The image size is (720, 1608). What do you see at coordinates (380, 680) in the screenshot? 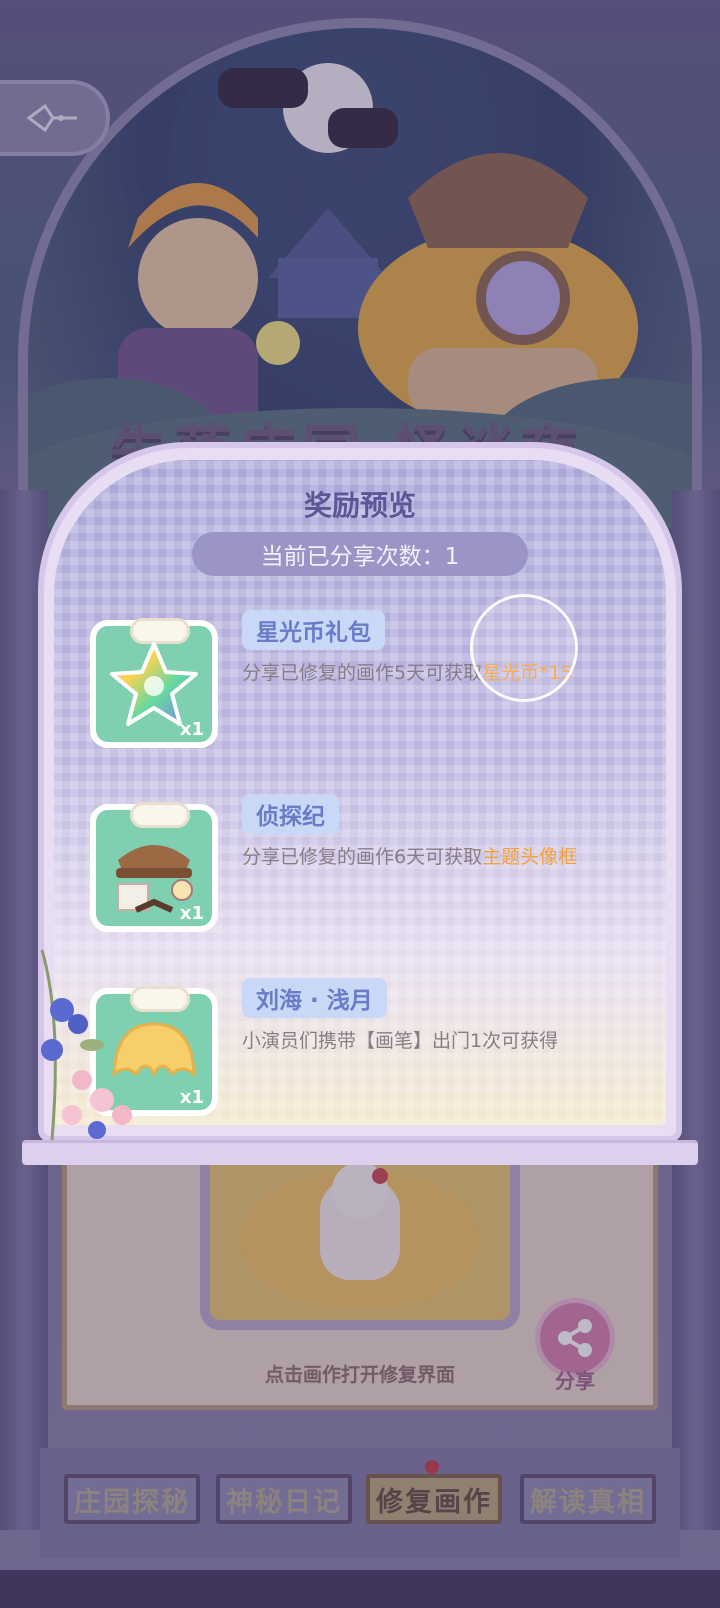
I see `reward-item: x1 星光币礼包 分享已修复的画作5天可获取星光币*15` at bounding box center [380, 680].